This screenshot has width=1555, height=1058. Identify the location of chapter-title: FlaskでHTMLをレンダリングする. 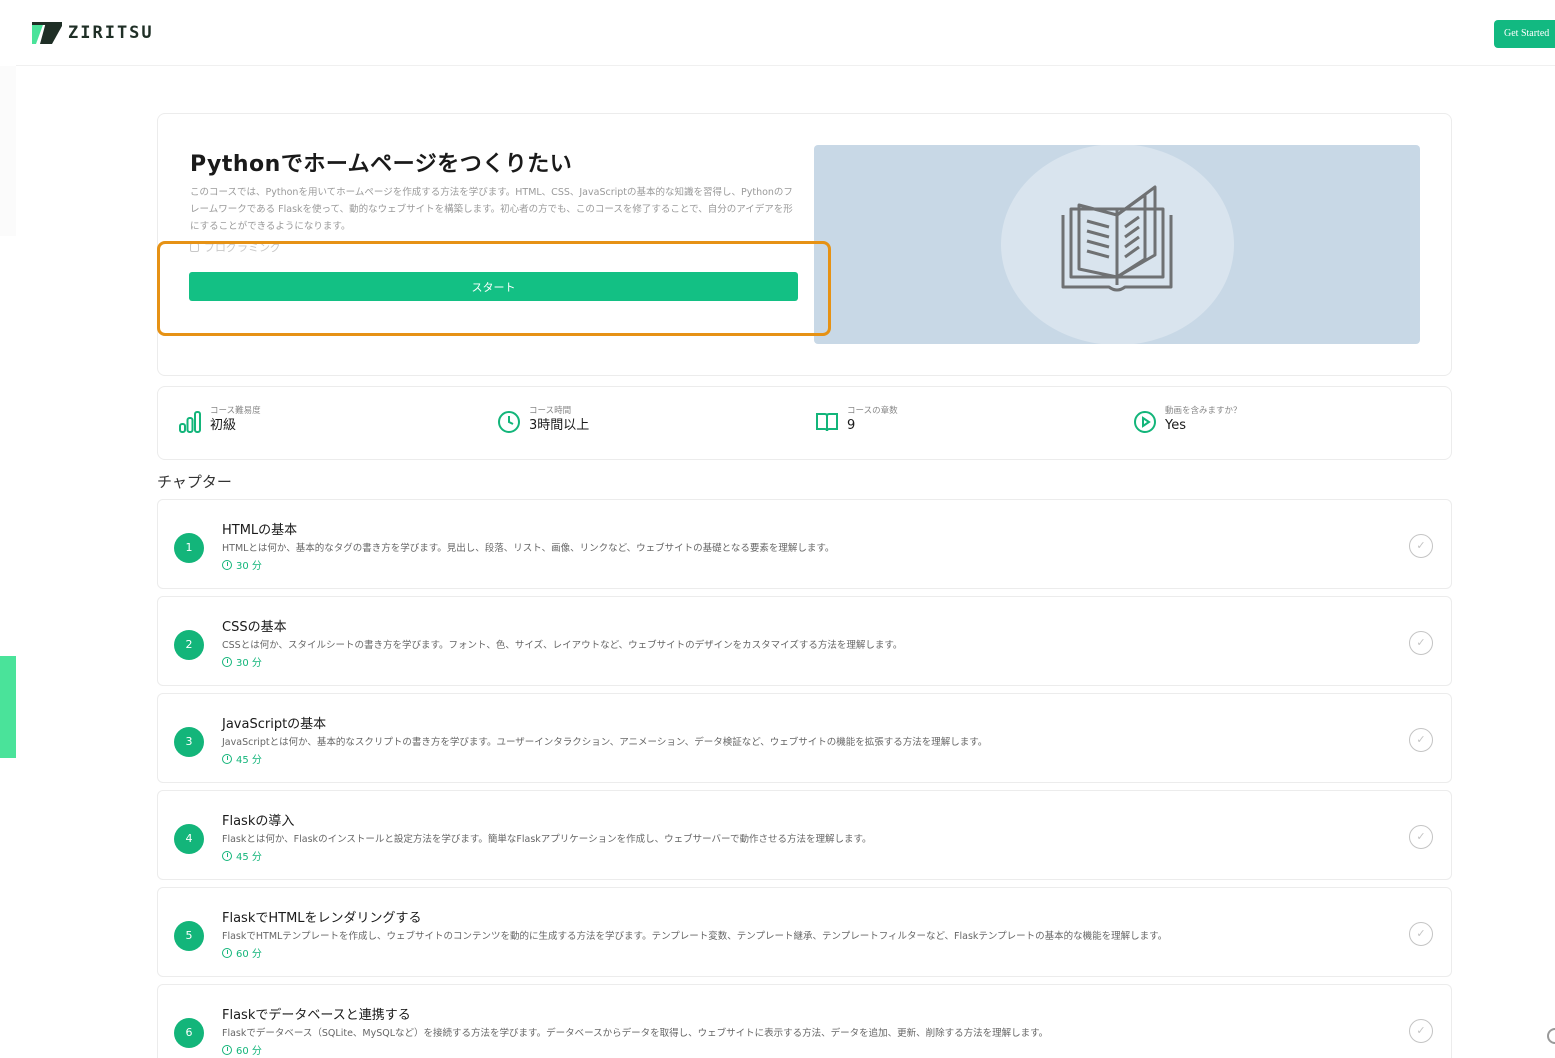
(322, 918).